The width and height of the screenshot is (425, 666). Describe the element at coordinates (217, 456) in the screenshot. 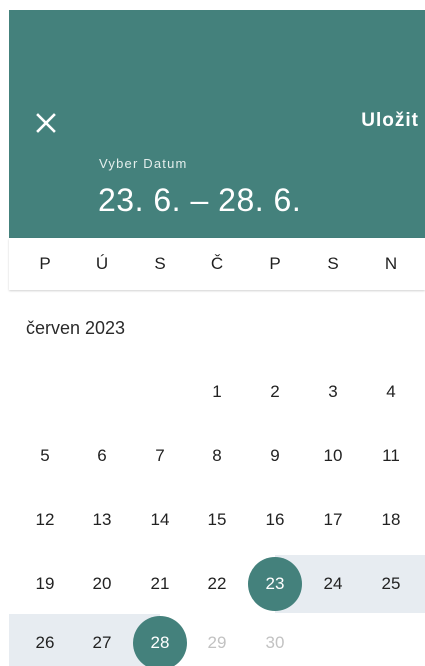

I see `day-cell: 8` at that location.